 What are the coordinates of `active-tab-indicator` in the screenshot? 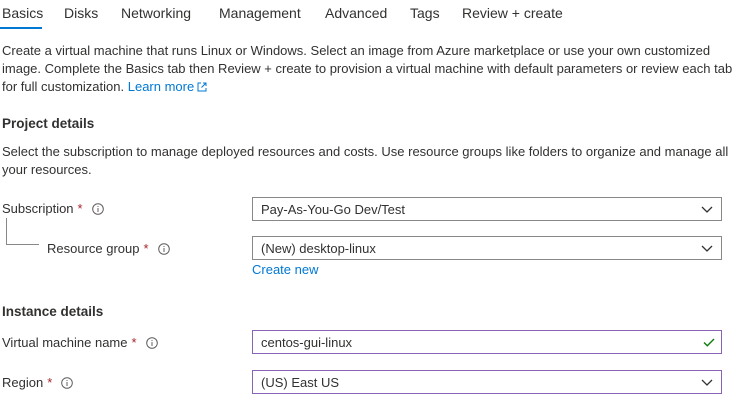 It's located at (21, 28).